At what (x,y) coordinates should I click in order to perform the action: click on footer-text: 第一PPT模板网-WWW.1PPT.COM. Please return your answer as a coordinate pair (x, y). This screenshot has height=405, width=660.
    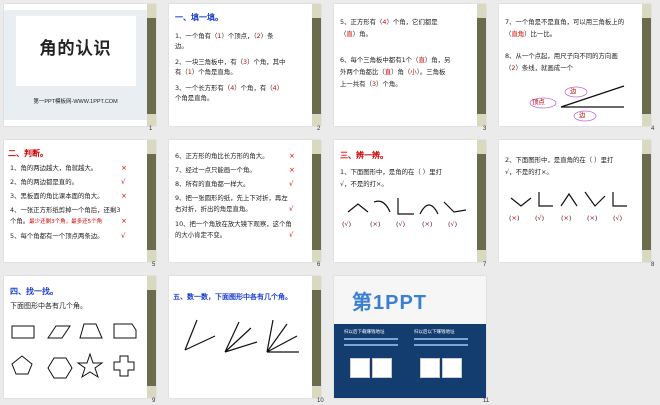
    Looking at the image, I should click on (75, 102).